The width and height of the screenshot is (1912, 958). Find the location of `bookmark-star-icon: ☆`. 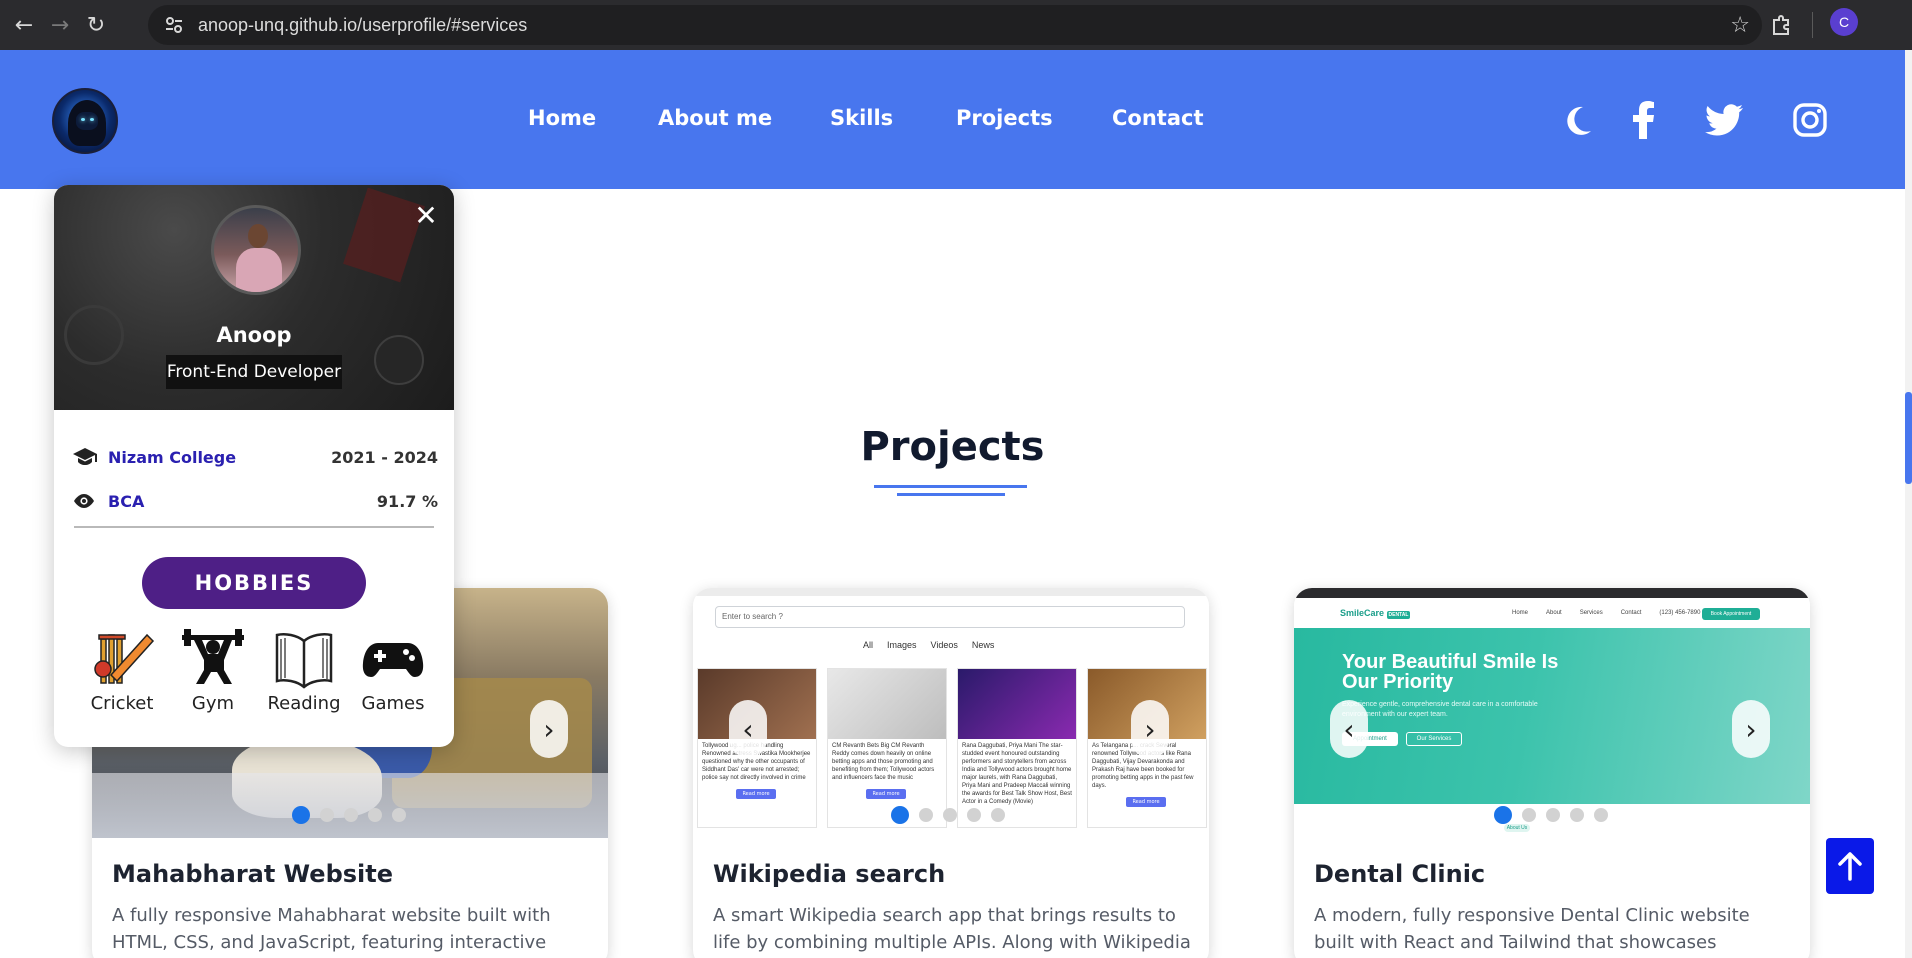

bookmark-star-icon: ☆ is located at coordinates (1740, 25).